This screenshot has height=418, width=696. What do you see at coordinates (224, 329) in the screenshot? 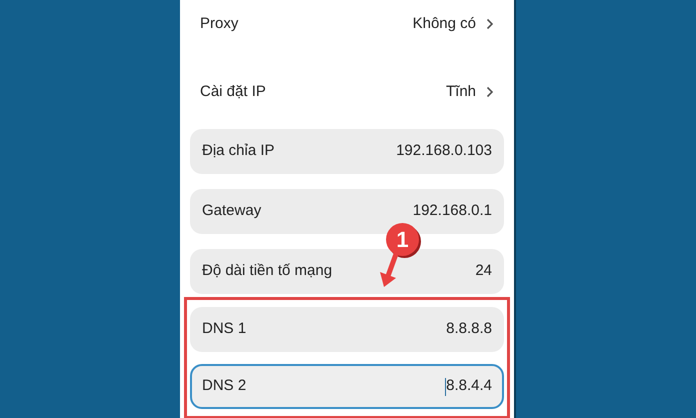
I see `field-label: DNS 1` at bounding box center [224, 329].